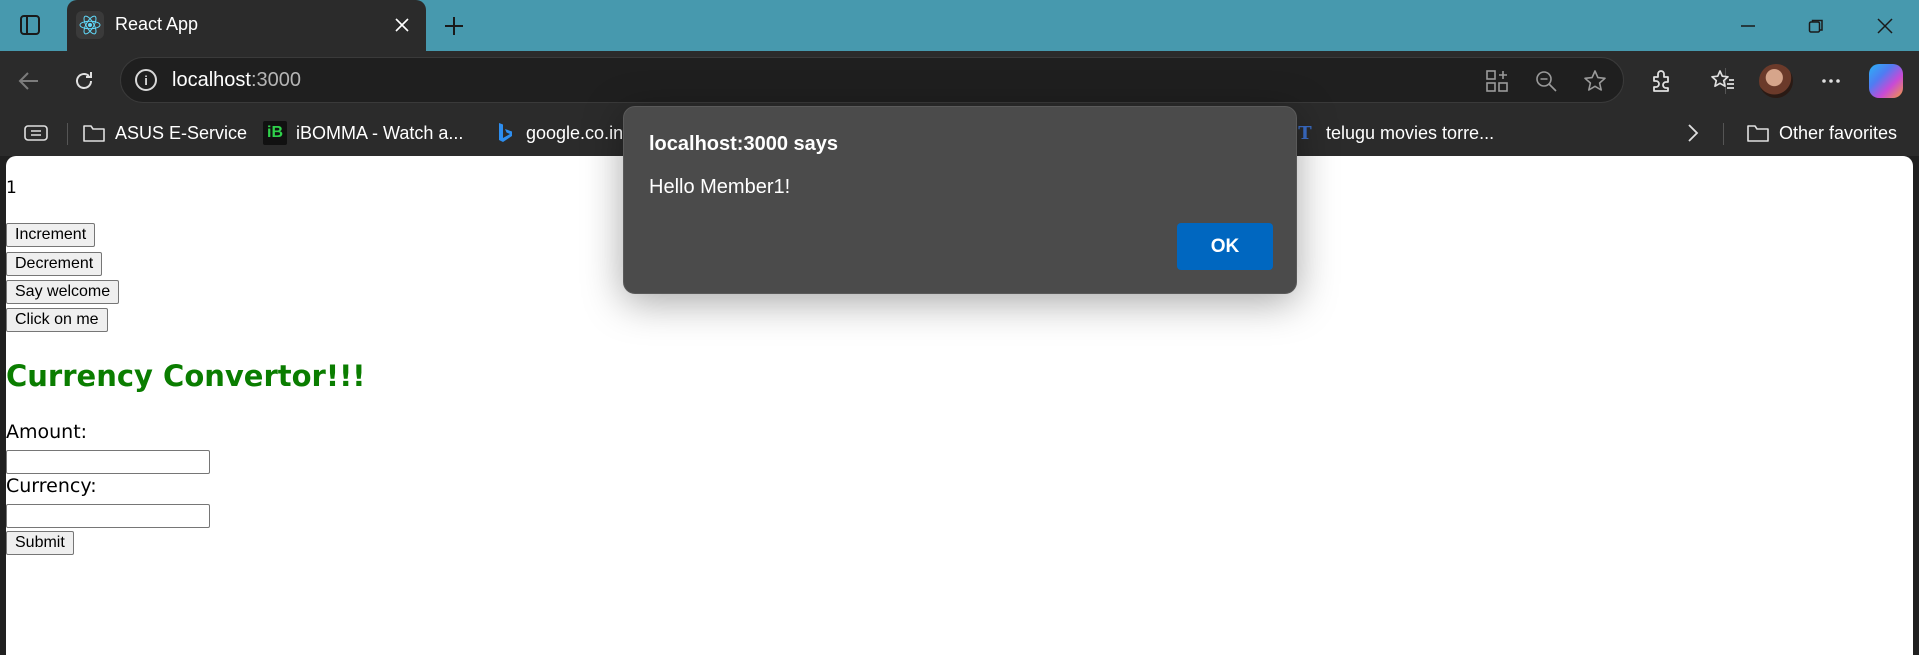 This screenshot has height=655, width=1919. What do you see at coordinates (40, 133) in the screenshot?
I see `reading-mode-icon` at bounding box center [40, 133].